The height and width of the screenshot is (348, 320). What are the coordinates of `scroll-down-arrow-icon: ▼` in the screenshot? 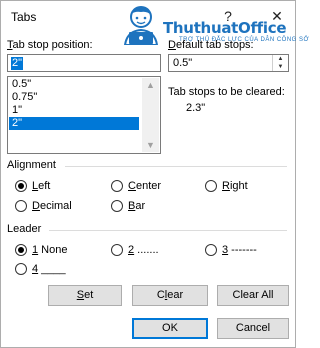 It's located at (150, 145).